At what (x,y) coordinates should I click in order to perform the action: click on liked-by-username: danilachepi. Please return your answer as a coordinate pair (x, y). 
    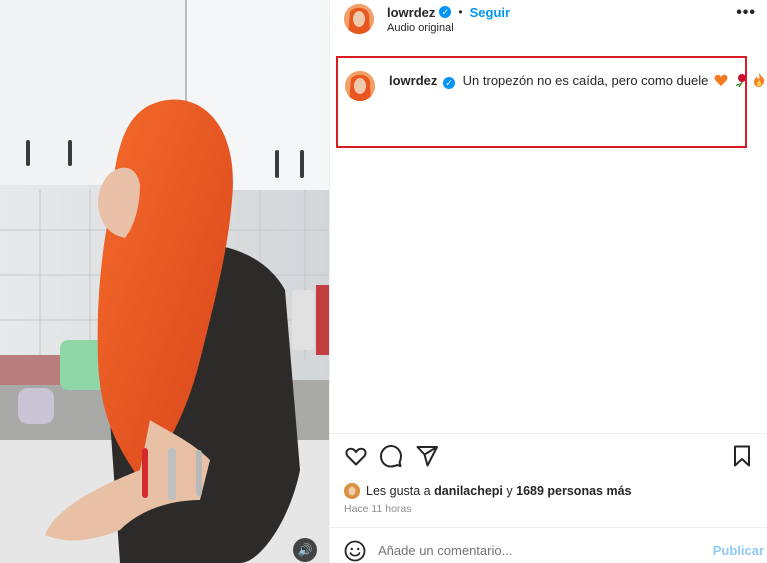
    Looking at the image, I should click on (468, 491).